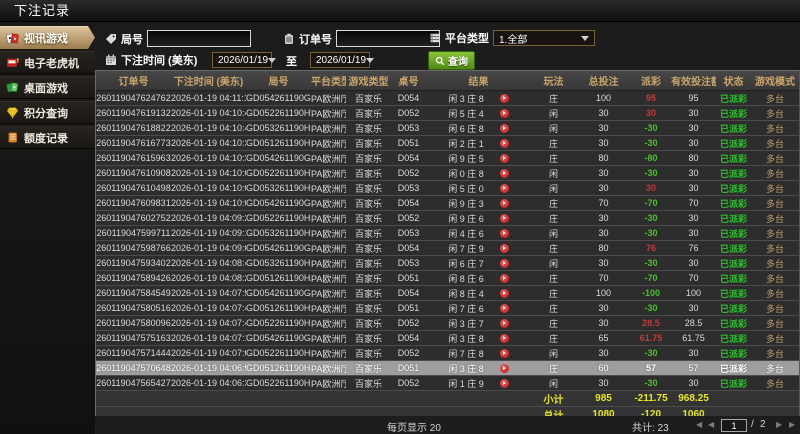 The height and width of the screenshot is (434, 800). What do you see at coordinates (792, 425) in the screenshot?
I see `last-page-icon: ▶` at bounding box center [792, 425].